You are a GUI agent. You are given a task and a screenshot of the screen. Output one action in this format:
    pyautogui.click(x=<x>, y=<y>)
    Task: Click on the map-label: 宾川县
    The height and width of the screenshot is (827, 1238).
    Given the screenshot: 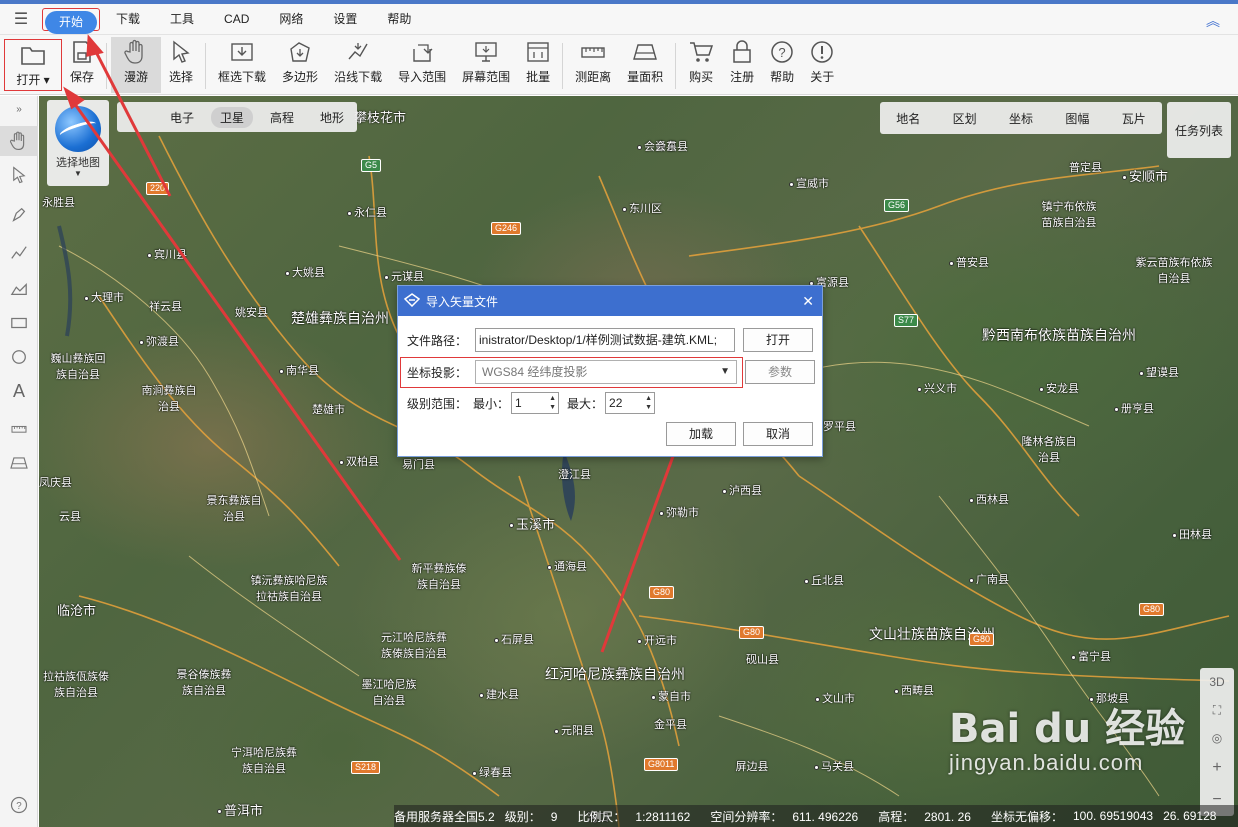 What is the action you would take?
    pyautogui.click(x=167, y=254)
    